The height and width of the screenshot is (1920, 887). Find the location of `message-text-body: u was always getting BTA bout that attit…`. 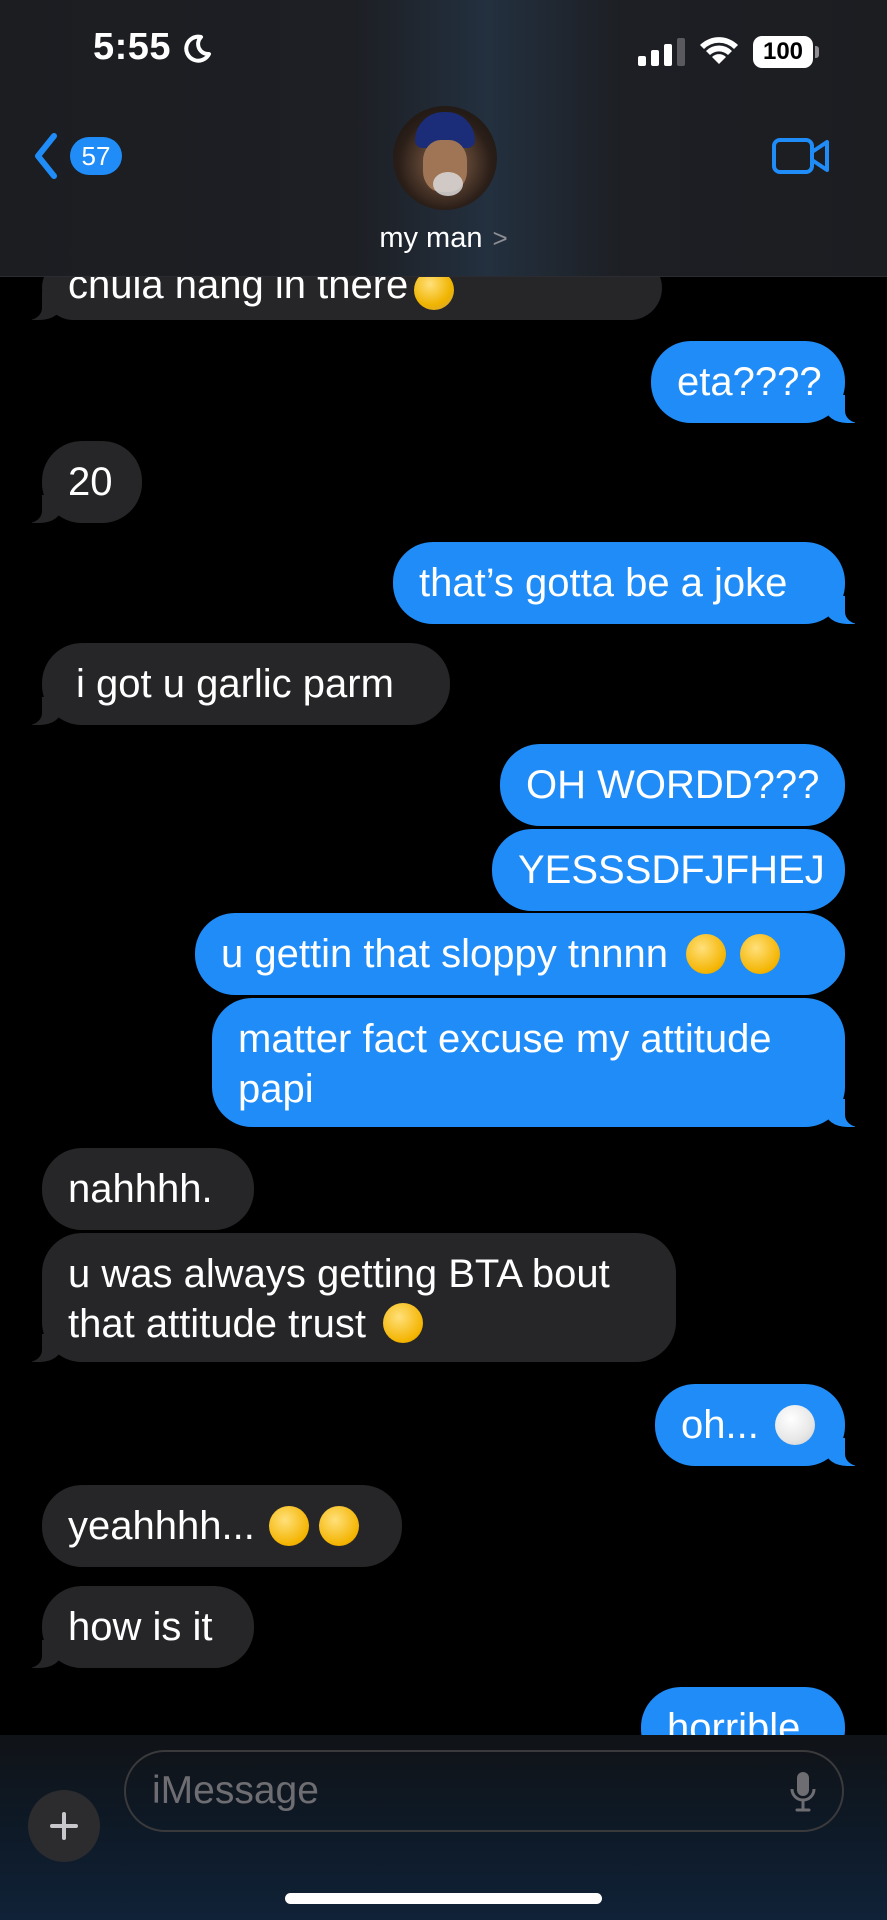

message-text-body: u was always getting BTA bout that attit… is located at coordinates (339, 1299).